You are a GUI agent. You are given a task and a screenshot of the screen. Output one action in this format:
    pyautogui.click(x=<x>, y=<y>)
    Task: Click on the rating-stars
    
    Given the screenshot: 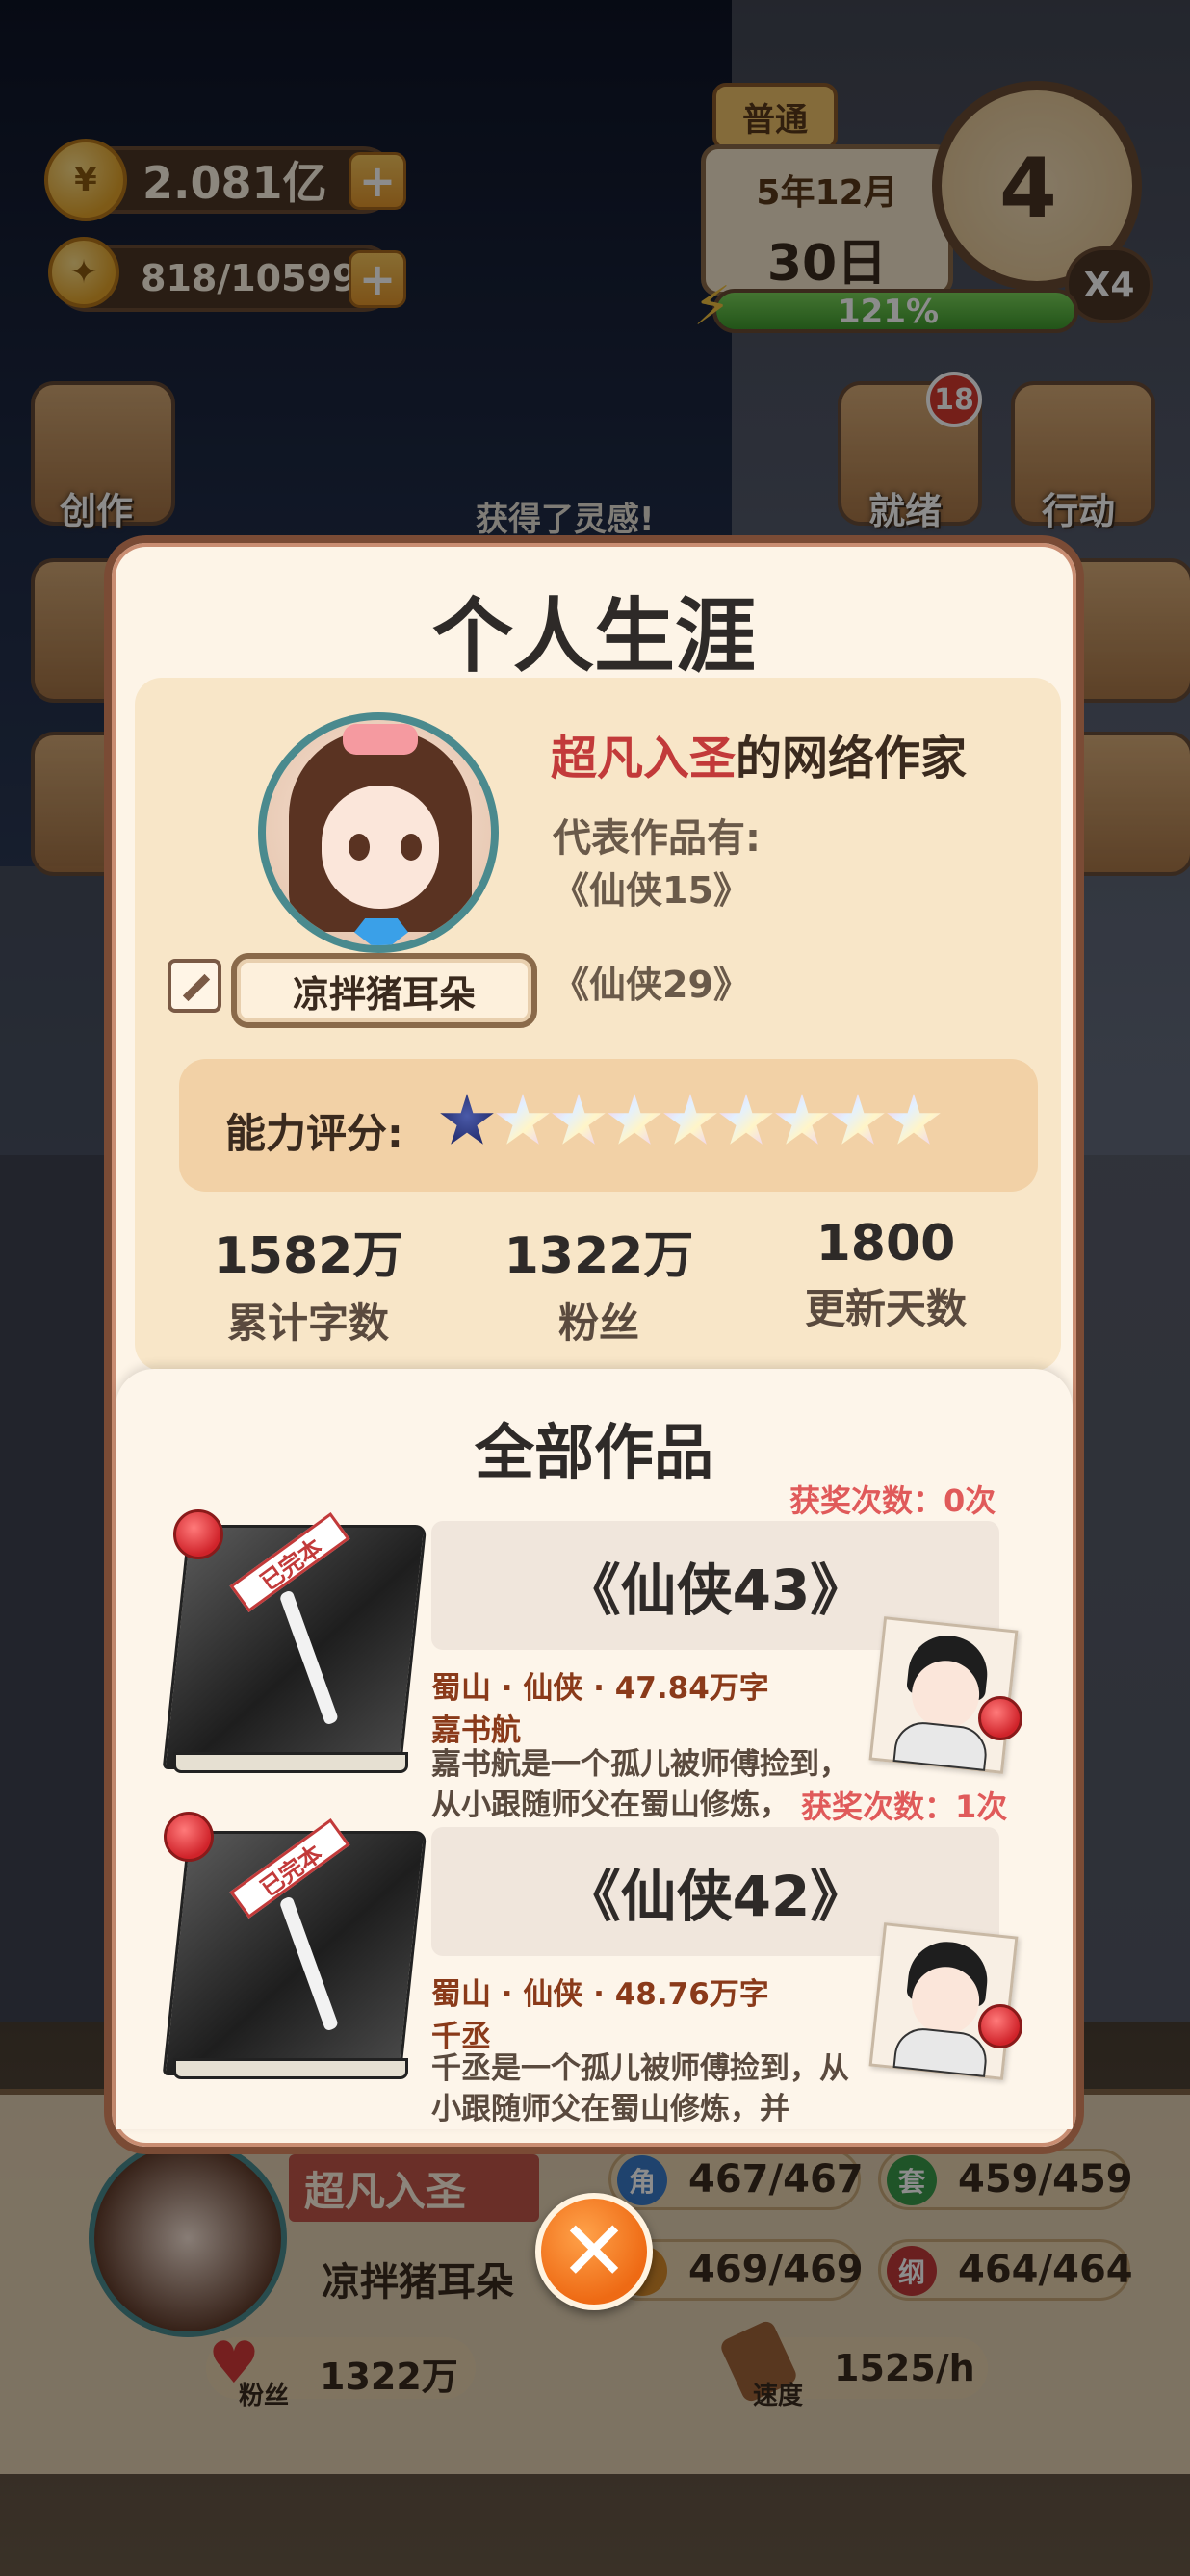 What is the action you would take?
    pyautogui.click(x=691, y=1123)
    